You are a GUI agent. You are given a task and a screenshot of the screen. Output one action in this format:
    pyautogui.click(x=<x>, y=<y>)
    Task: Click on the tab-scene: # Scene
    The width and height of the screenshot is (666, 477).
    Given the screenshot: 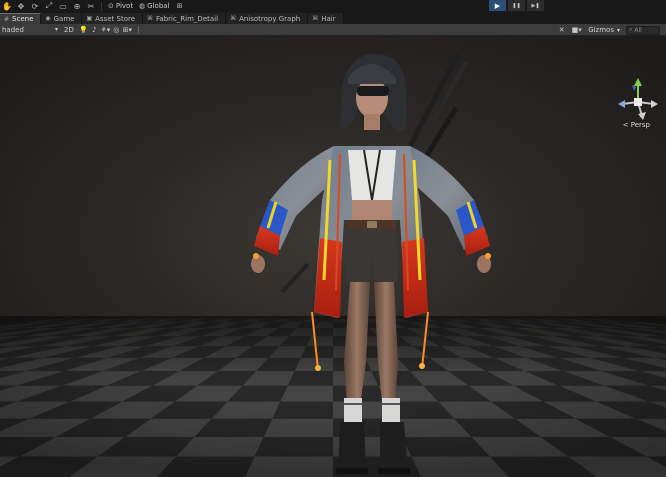 What is the action you would take?
    pyautogui.click(x=21, y=18)
    